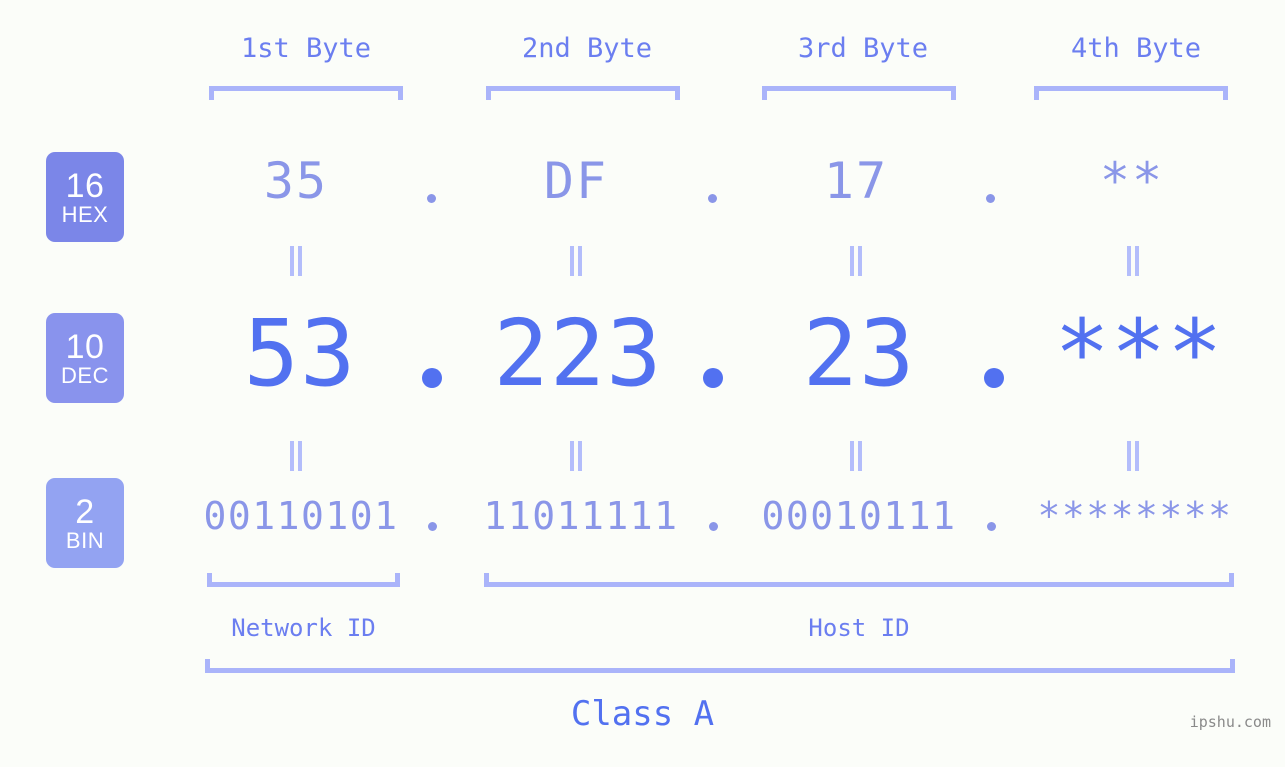  What do you see at coordinates (1132, 181) in the screenshot?
I see `hex-octet-4: **` at bounding box center [1132, 181].